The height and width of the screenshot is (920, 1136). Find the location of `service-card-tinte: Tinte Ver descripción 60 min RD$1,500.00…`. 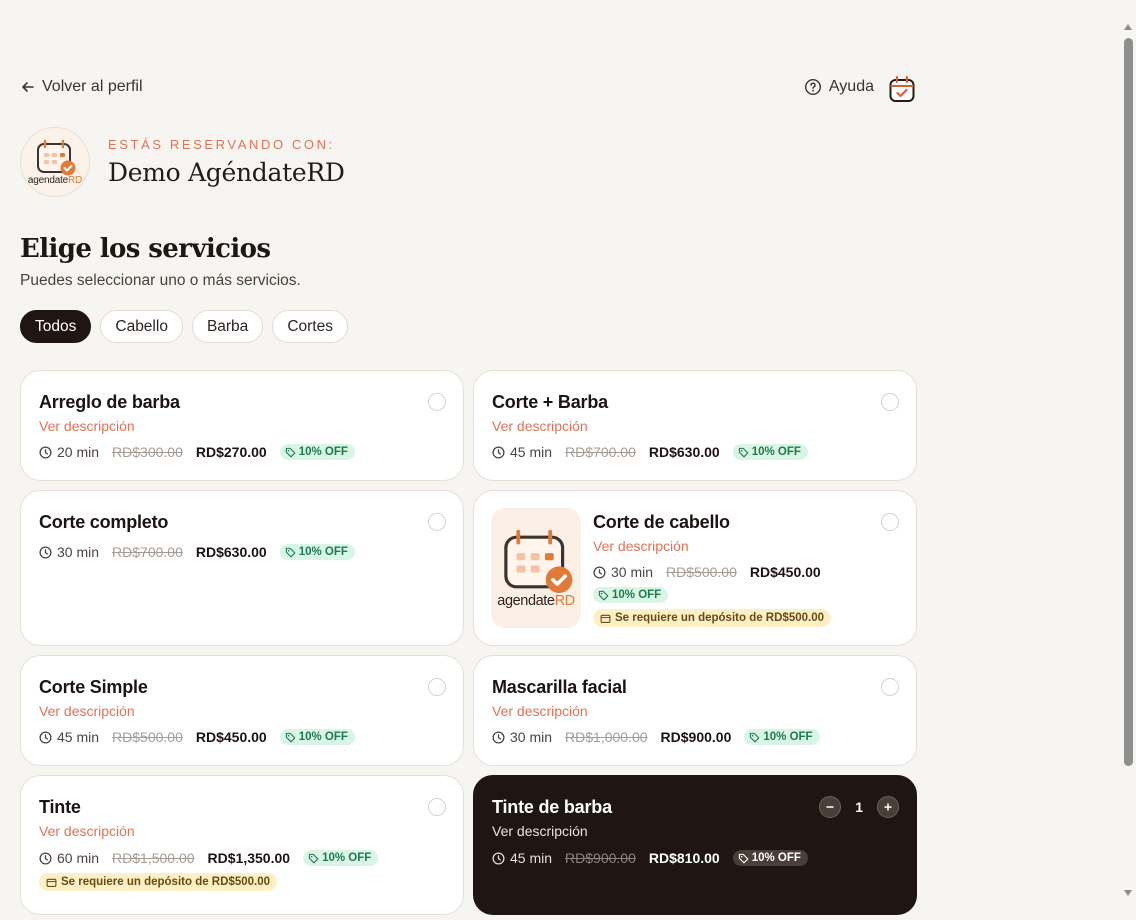

service-card-tinte: Tinte Ver descripción 60 min RD$1,500.00… is located at coordinates (242, 845).